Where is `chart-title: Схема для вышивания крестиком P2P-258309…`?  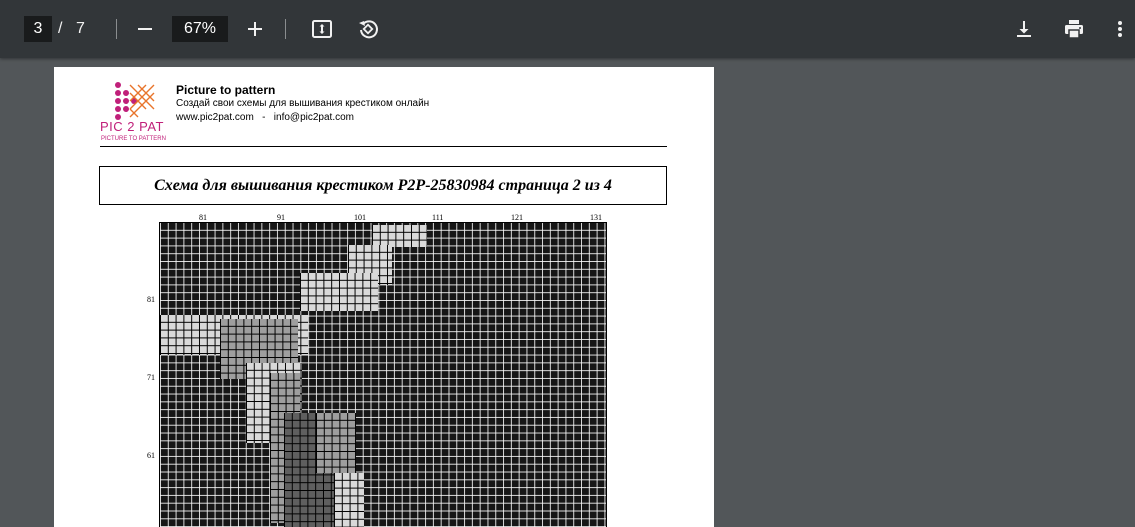 chart-title: Схема для вышивания крестиком P2P-258309… is located at coordinates (383, 185).